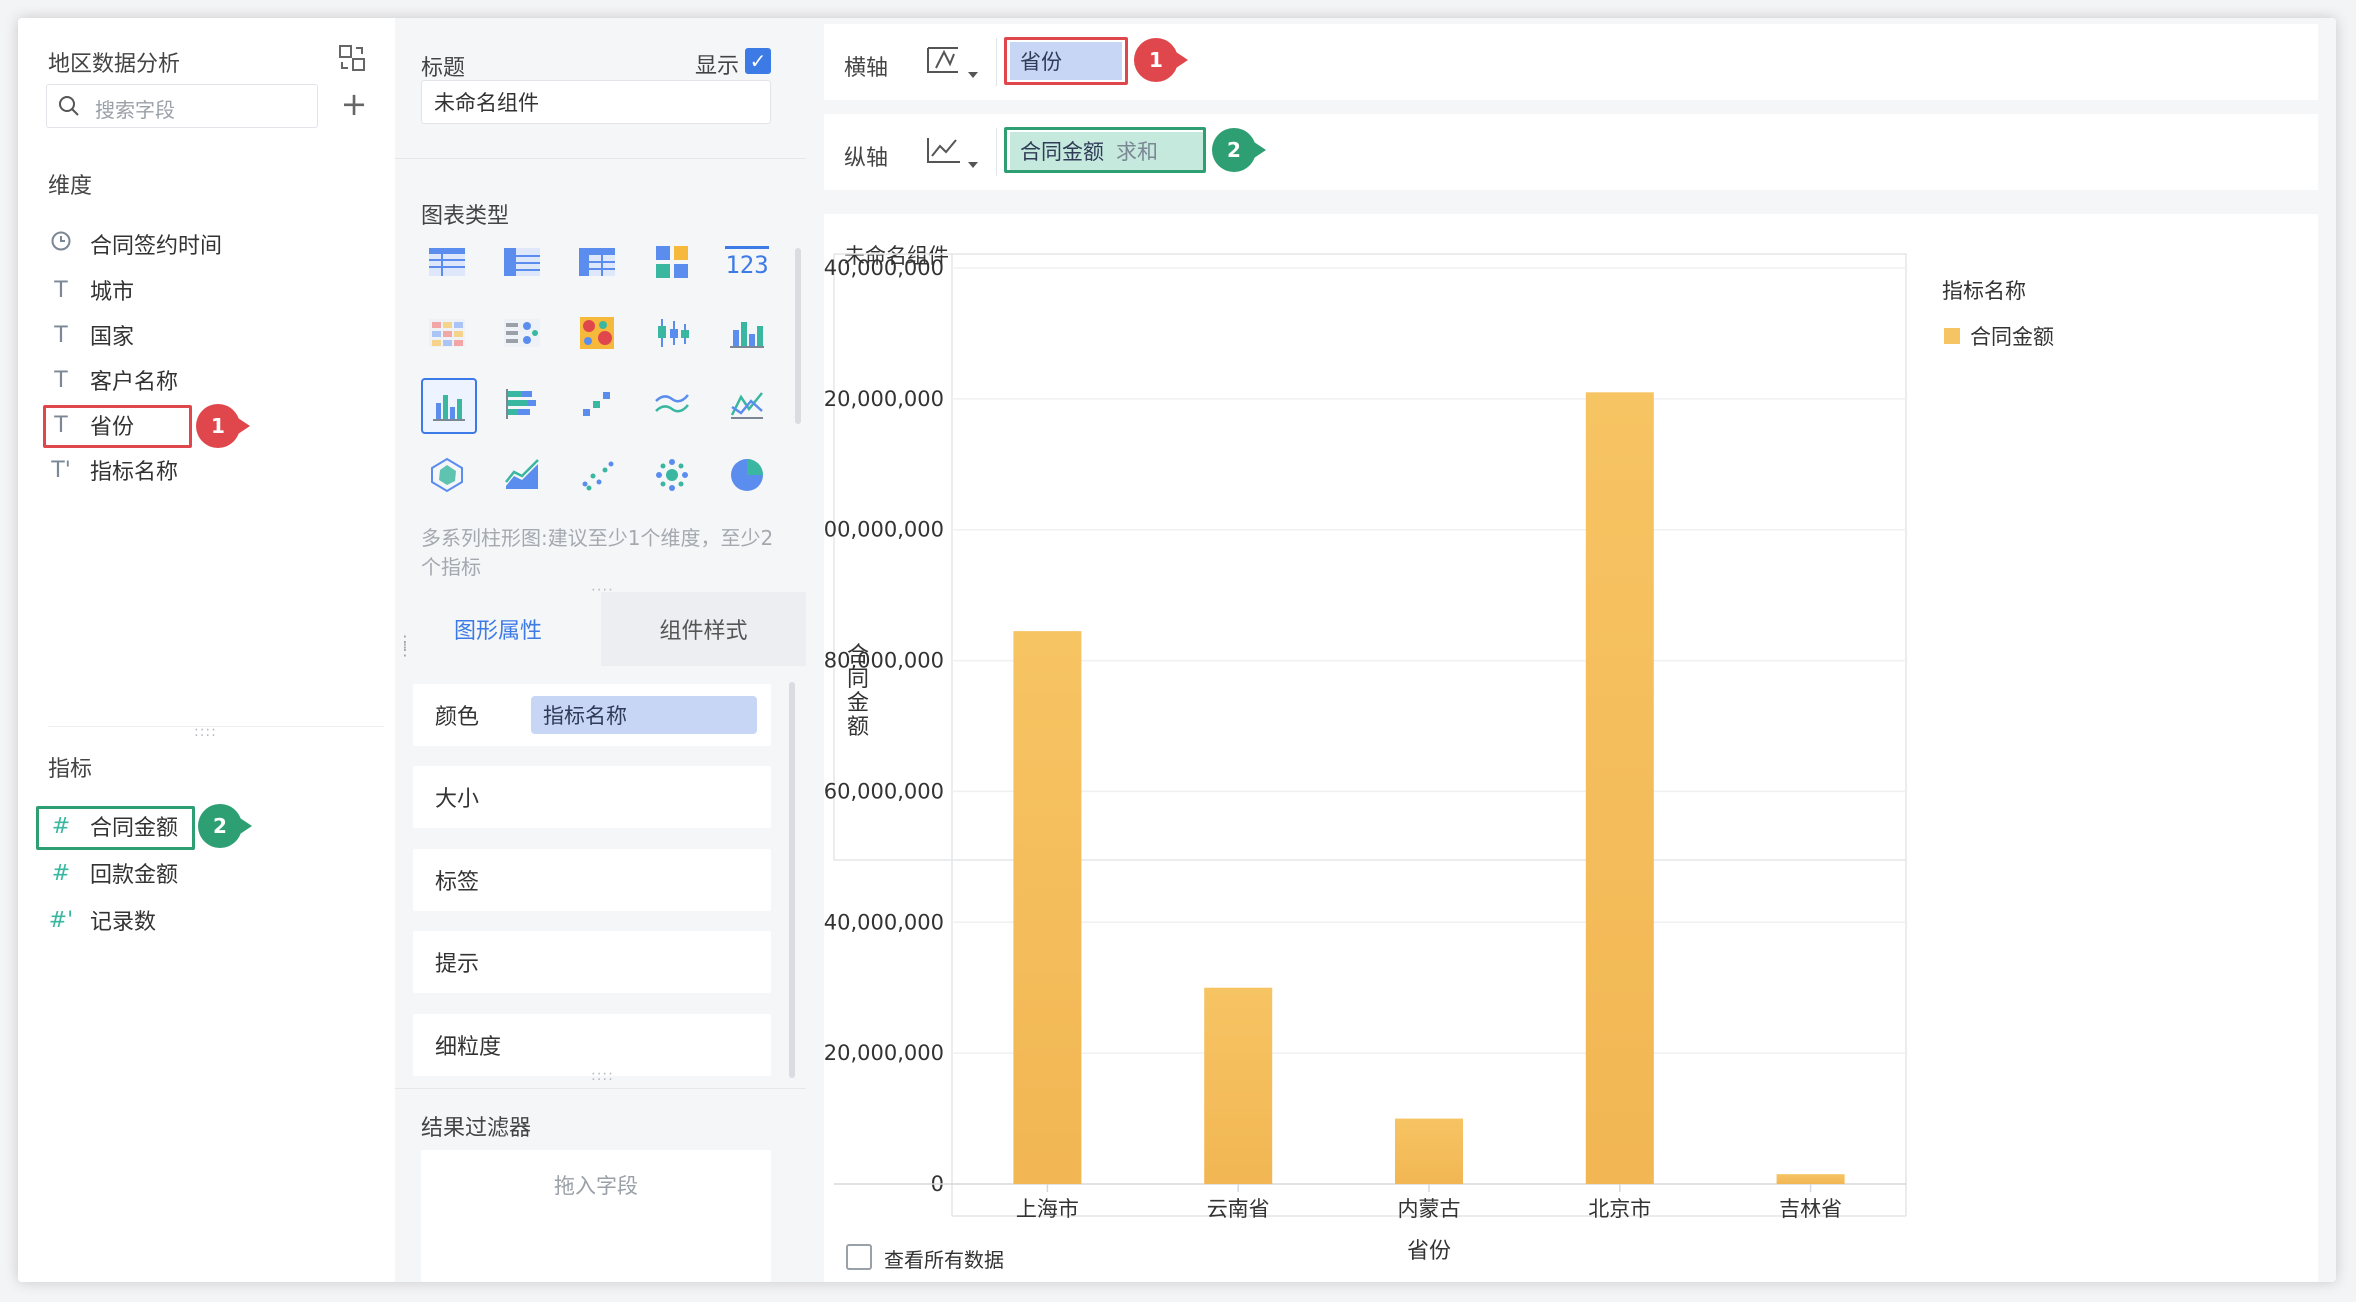 This screenshot has width=2356, height=1302. What do you see at coordinates (468, 1047) in the screenshot?
I see `prop-granularity-label: 细粒度` at bounding box center [468, 1047].